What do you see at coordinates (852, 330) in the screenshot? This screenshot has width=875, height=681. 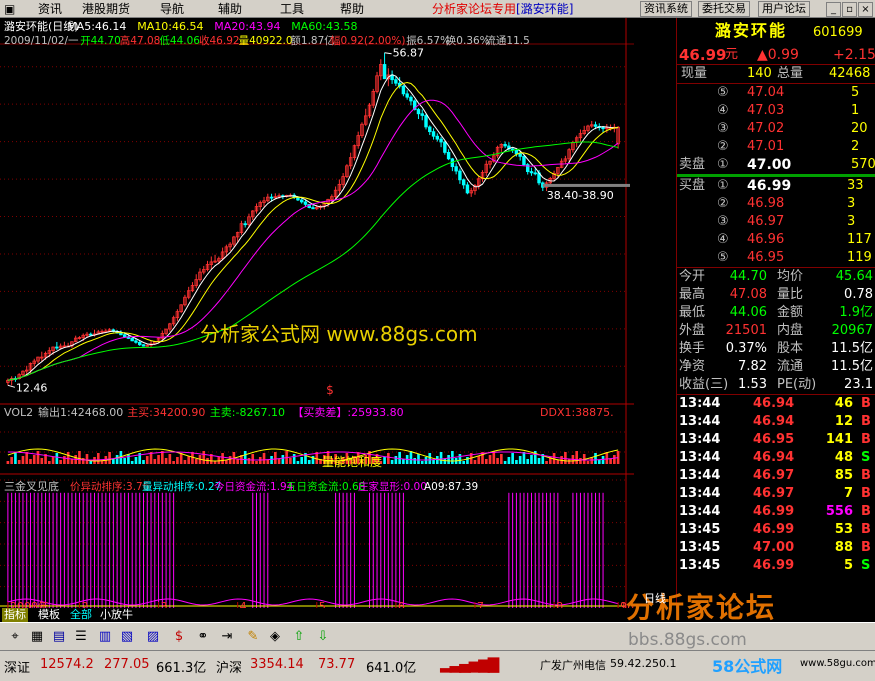 I see `stat-value-2: 20967` at bounding box center [852, 330].